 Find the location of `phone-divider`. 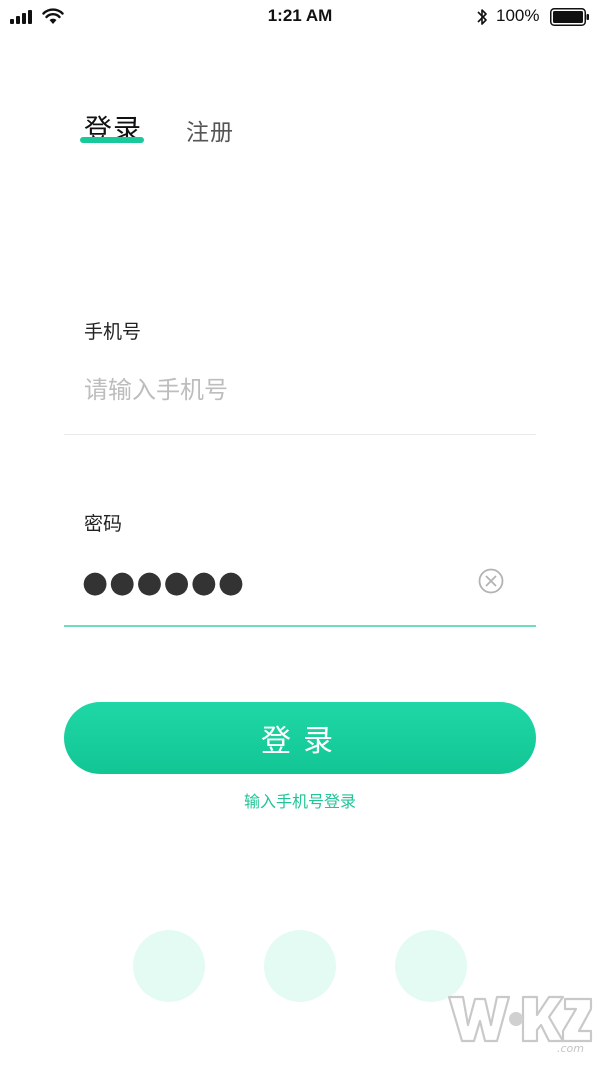

phone-divider is located at coordinates (300, 434).